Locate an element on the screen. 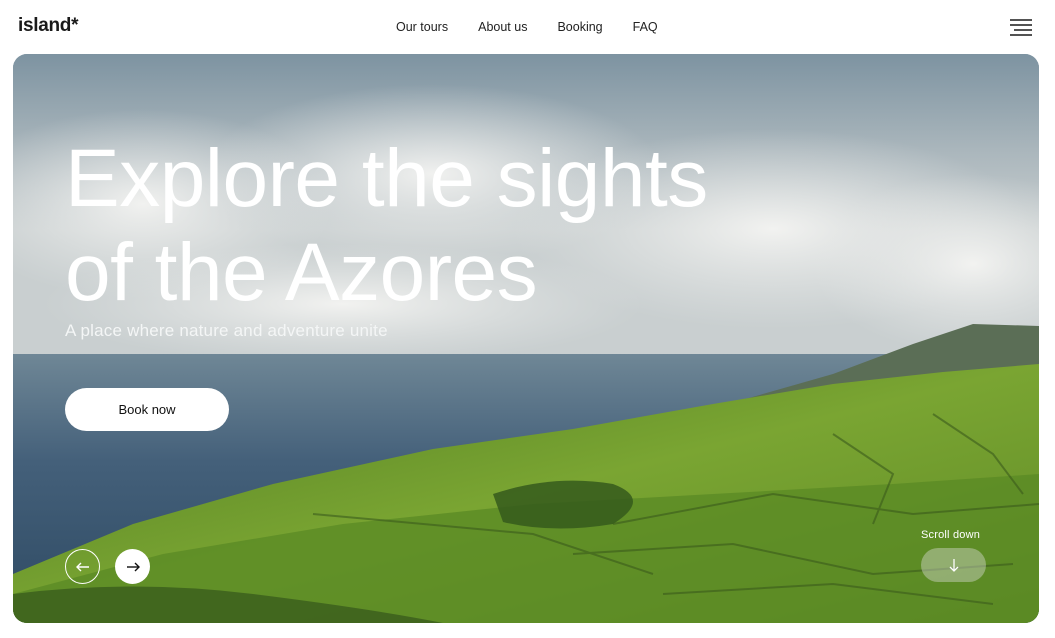  arrow-right-icon is located at coordinates (133, 566).